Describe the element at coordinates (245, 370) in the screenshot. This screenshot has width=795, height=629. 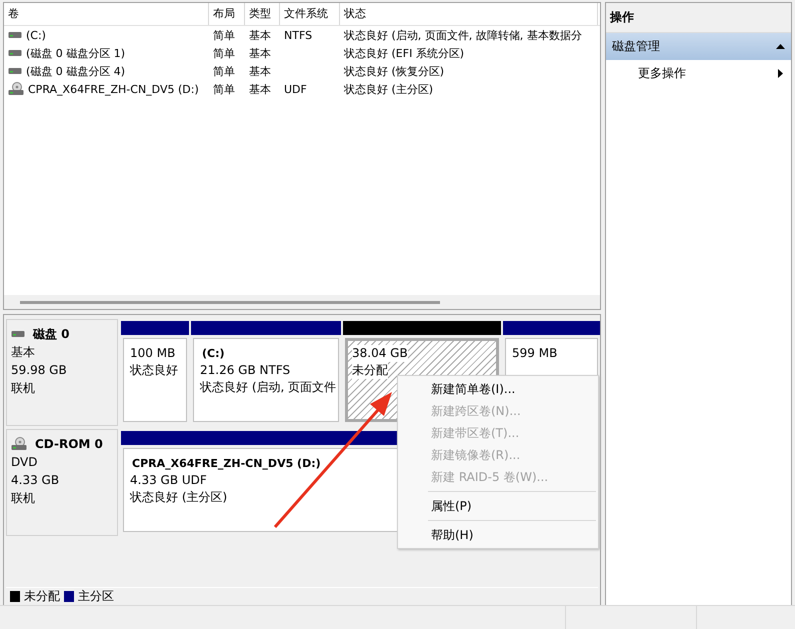
I see `partition-info: 21.26 GB NTFS` at that location.